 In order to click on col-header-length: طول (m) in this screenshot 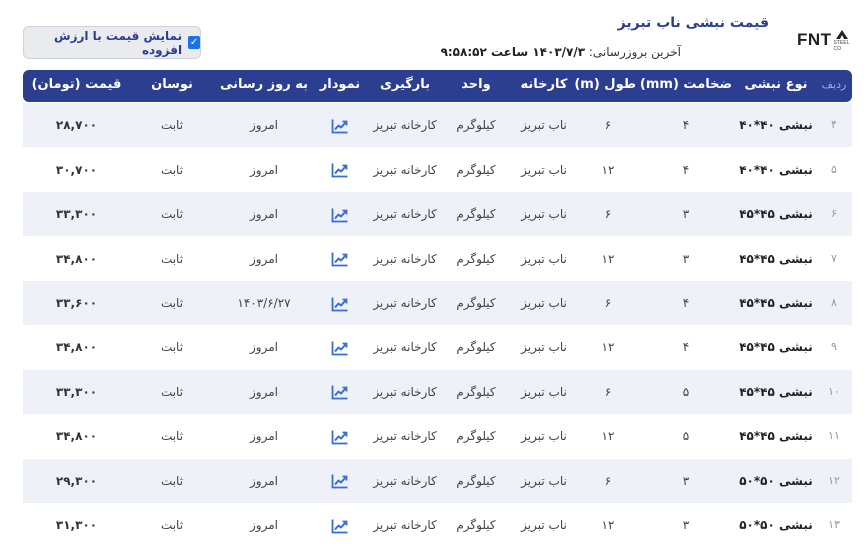, I will do `click(605, 86)`.